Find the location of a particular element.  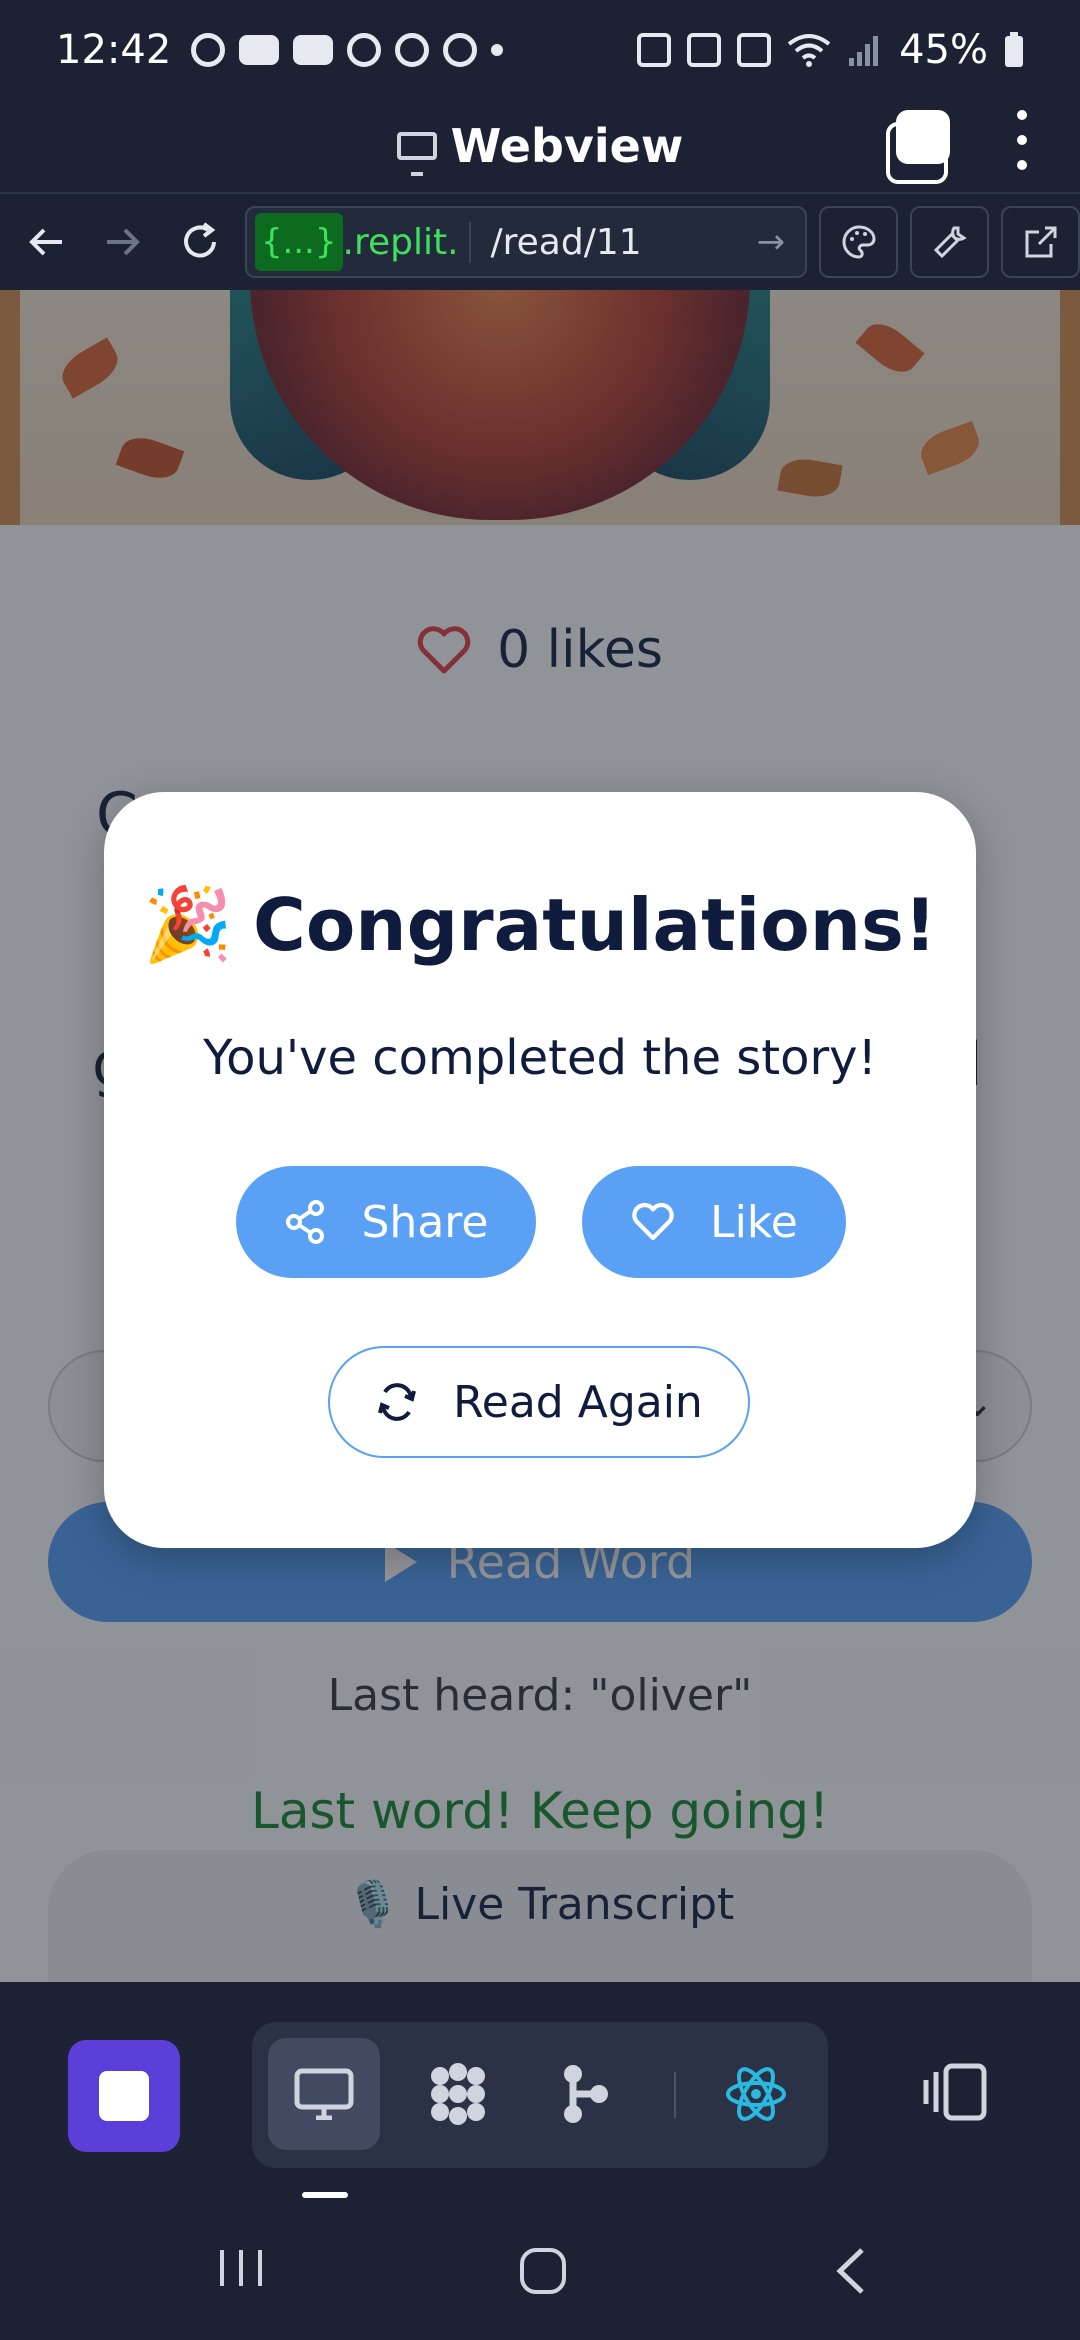

reload-icon is located at coordinates (200, 240).